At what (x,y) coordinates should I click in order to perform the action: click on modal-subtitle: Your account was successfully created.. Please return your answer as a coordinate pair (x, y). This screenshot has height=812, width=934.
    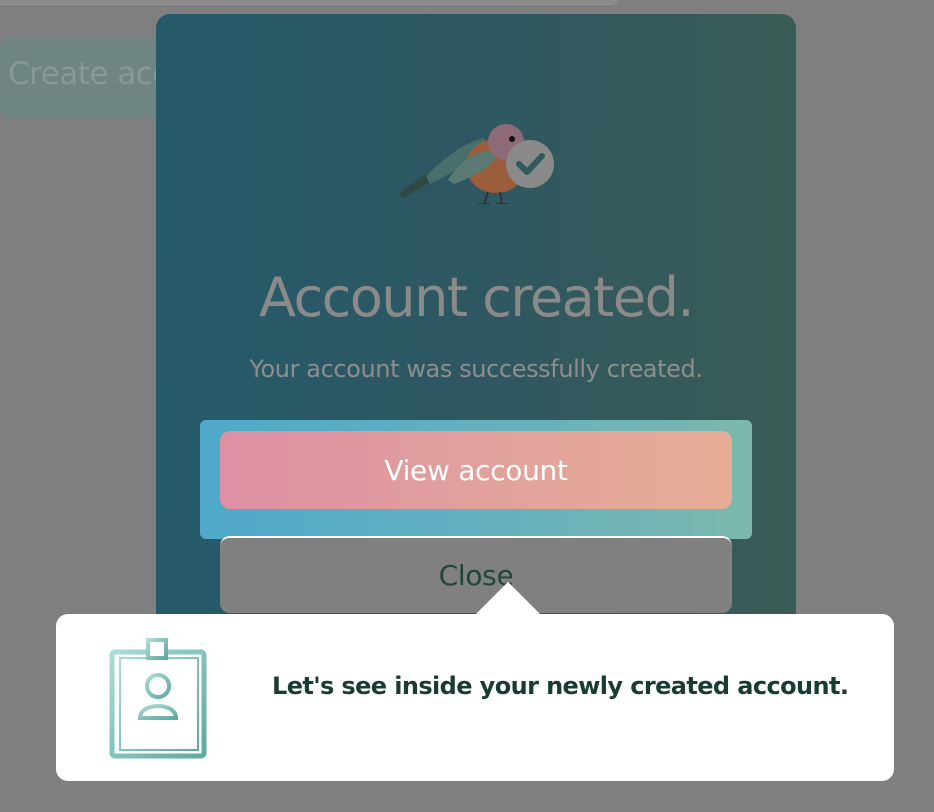
    Looking at the image, I should click on (476, 369).